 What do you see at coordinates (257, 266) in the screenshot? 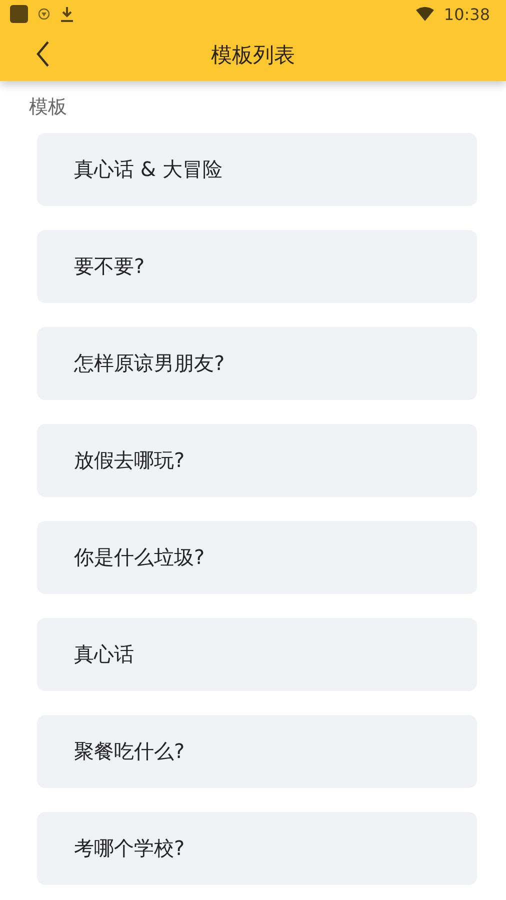
I see `template-item: 要不要?` at bounding box center [257, 266].